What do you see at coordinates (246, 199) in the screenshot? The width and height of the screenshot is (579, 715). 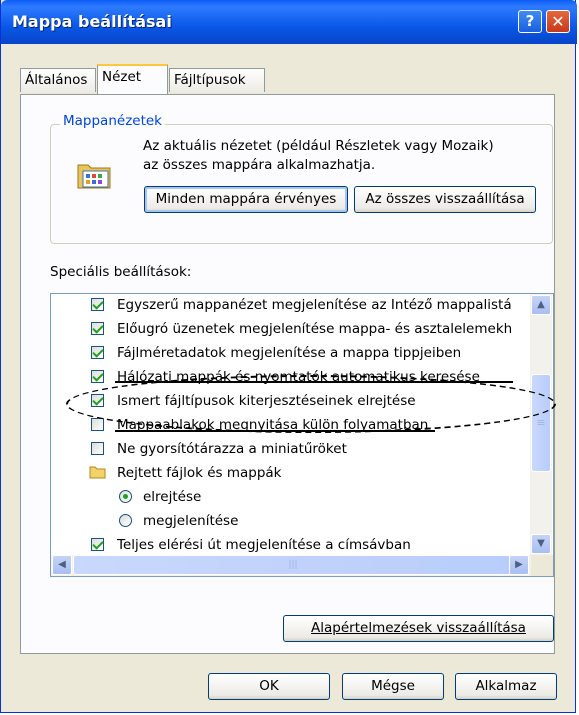 I see `apply-to-all-folders-button: Minden mappára érvényes` at bounding box center [246, 199].